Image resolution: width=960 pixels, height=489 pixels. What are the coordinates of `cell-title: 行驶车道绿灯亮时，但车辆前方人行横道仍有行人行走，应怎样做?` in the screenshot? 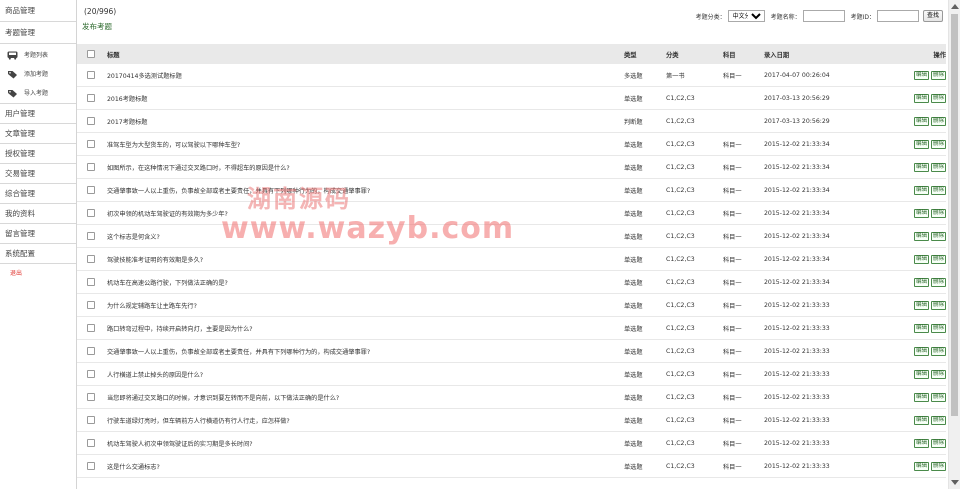 It's located at (364, 420).